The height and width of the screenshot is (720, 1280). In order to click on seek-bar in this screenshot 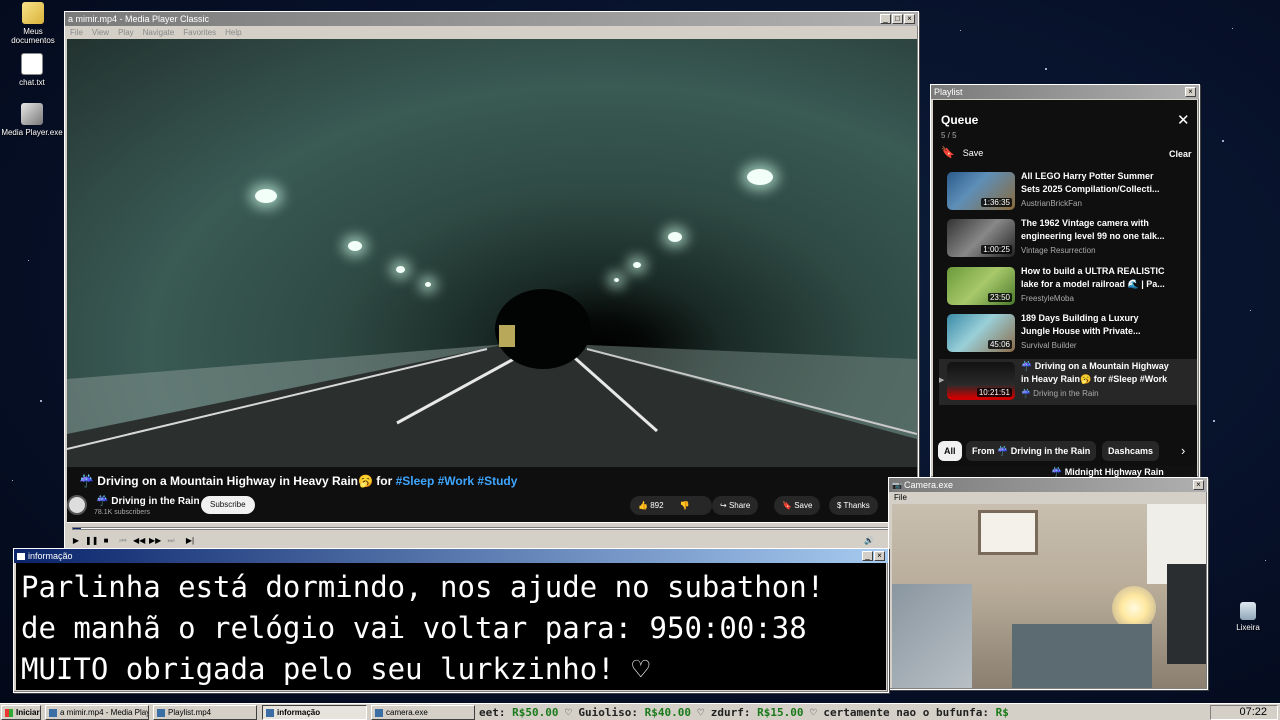, I will do `click(492, 528)`.